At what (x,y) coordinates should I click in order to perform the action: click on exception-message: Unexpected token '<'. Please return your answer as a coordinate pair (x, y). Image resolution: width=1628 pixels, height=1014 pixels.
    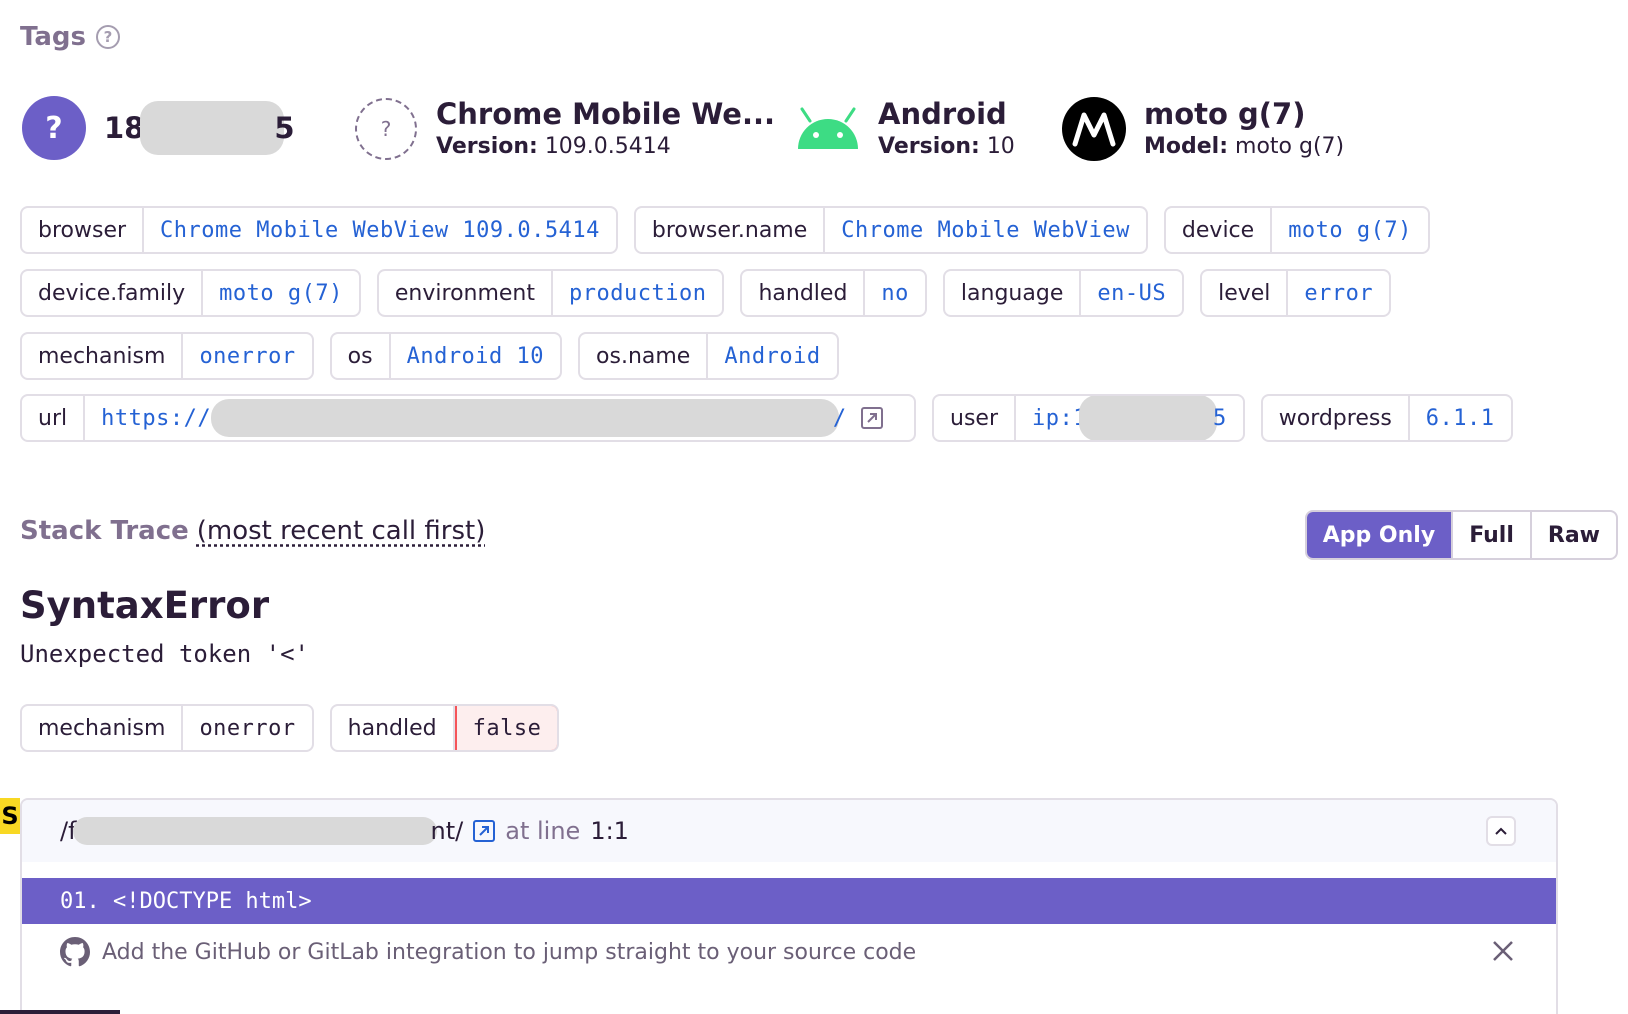
    Looking at the image, I should click on (164, 654).